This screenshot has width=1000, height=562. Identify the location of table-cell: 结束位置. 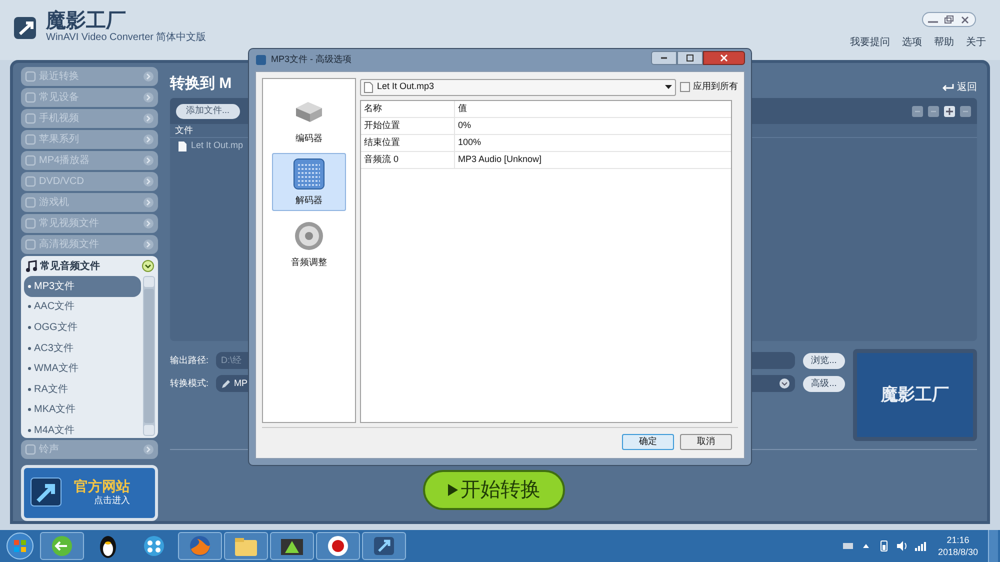
(408, 143).